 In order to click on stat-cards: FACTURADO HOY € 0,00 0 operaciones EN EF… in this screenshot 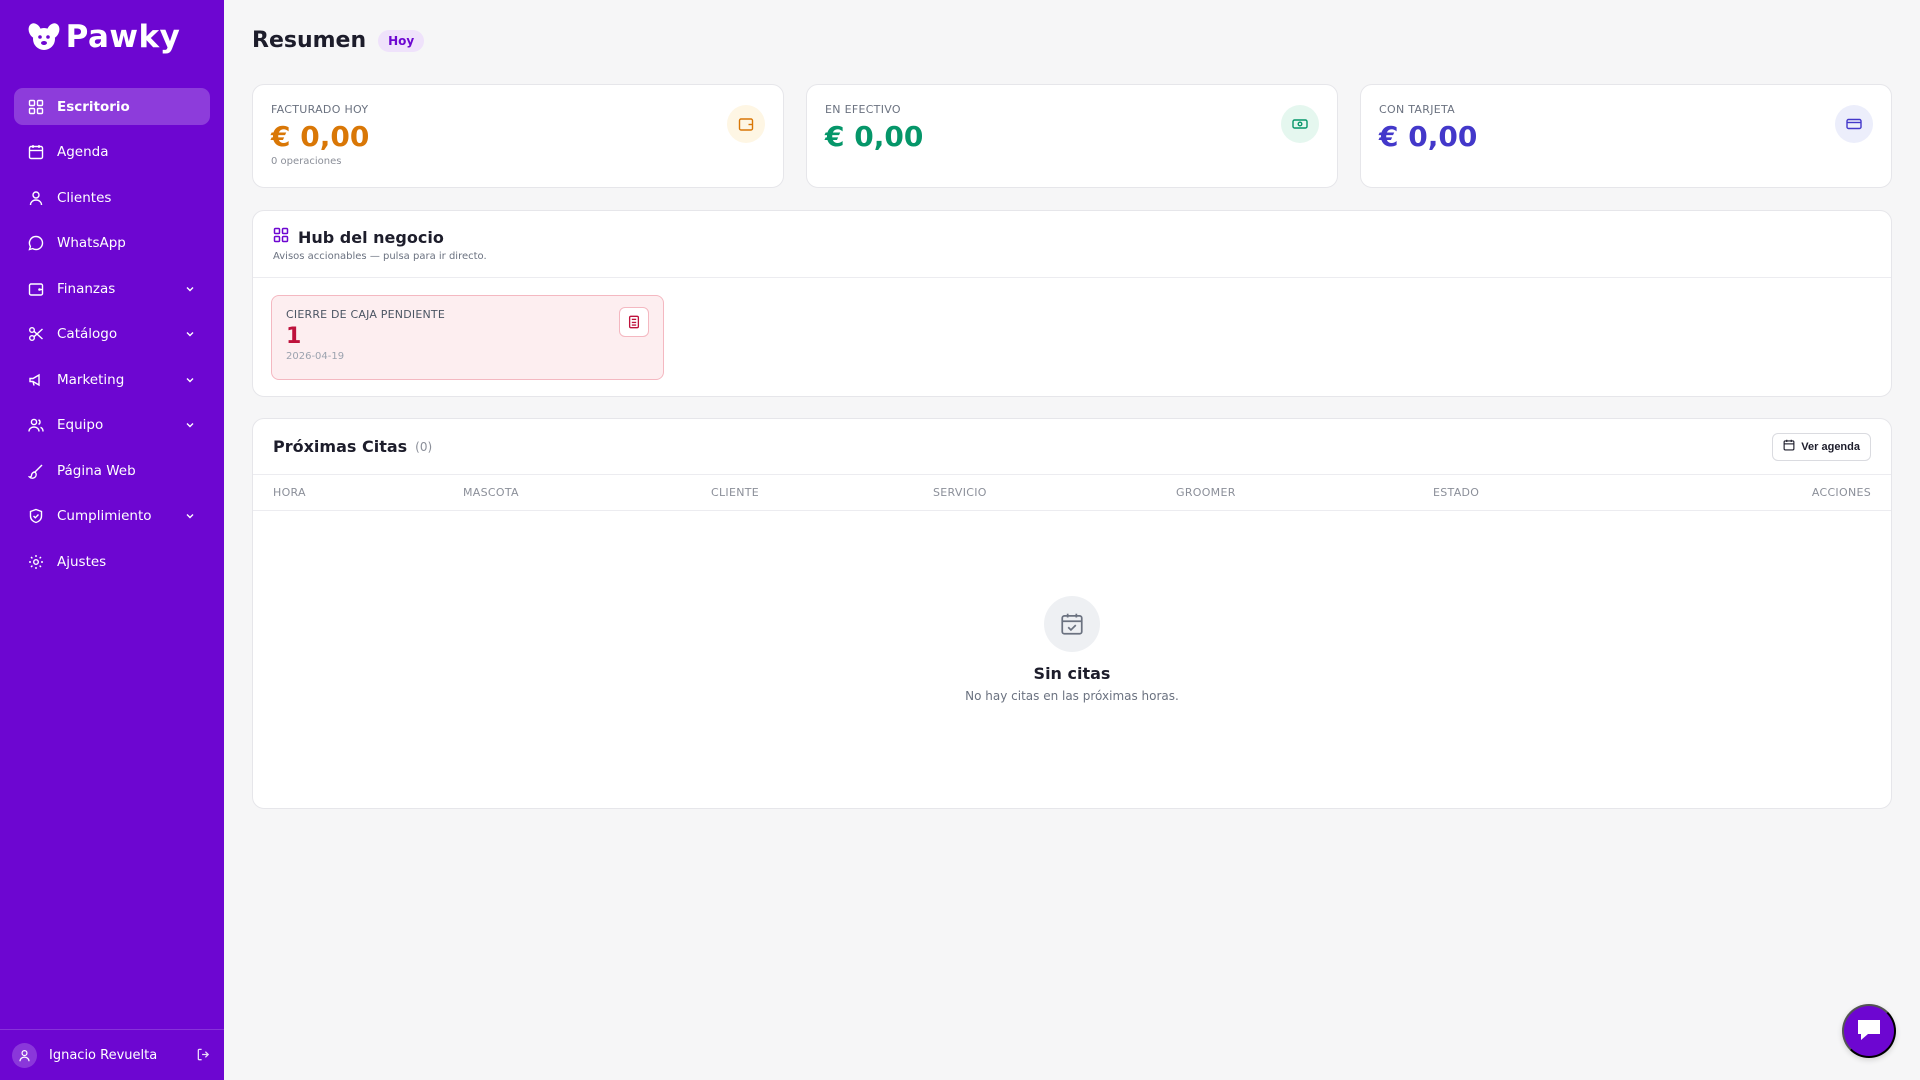, I will do `click(1072, 136)`.